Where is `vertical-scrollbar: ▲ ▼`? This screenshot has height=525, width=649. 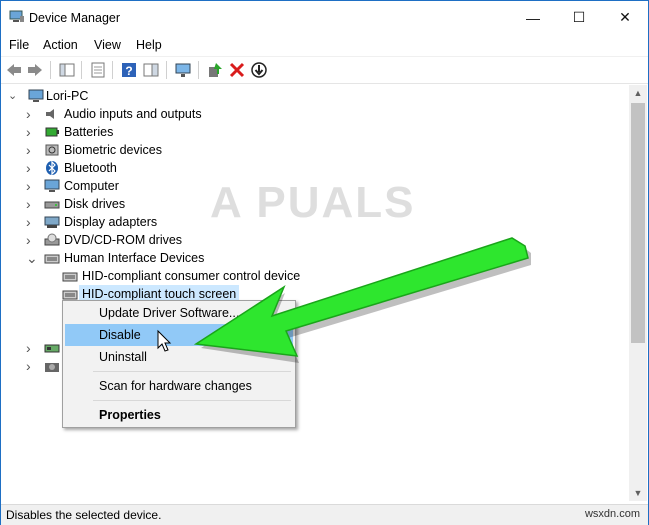 vertical-scrollbar: ▲ ▼ is located at coordinates (638, 293).